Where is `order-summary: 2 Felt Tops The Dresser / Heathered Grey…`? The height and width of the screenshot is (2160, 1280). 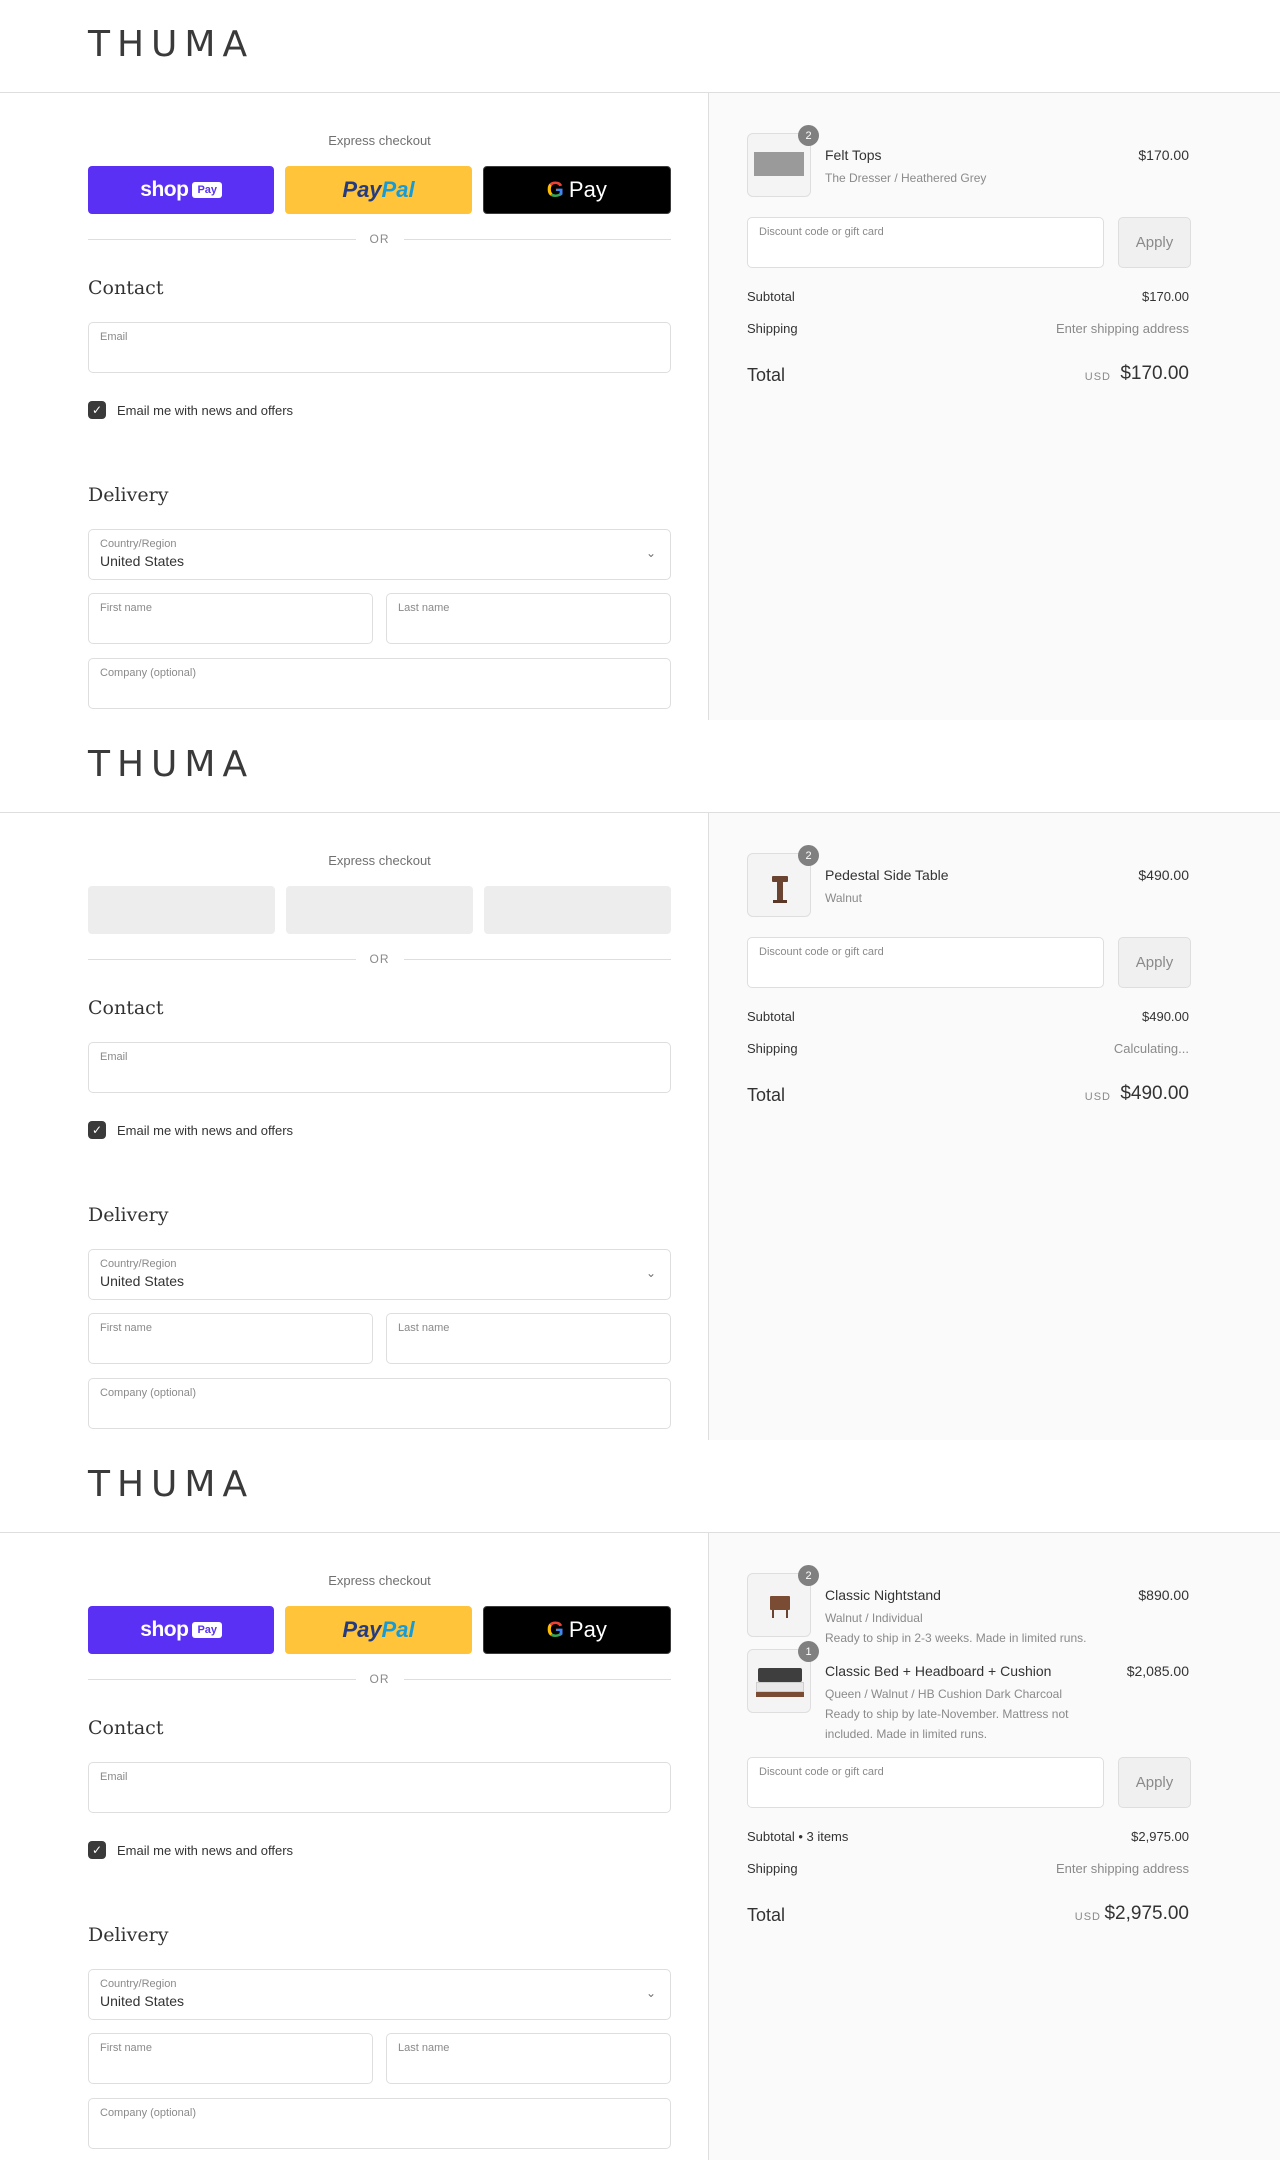 order-summary: 2 Felt Tops The Dresser / Heathered Grey… is located at coordinates (994, 406).